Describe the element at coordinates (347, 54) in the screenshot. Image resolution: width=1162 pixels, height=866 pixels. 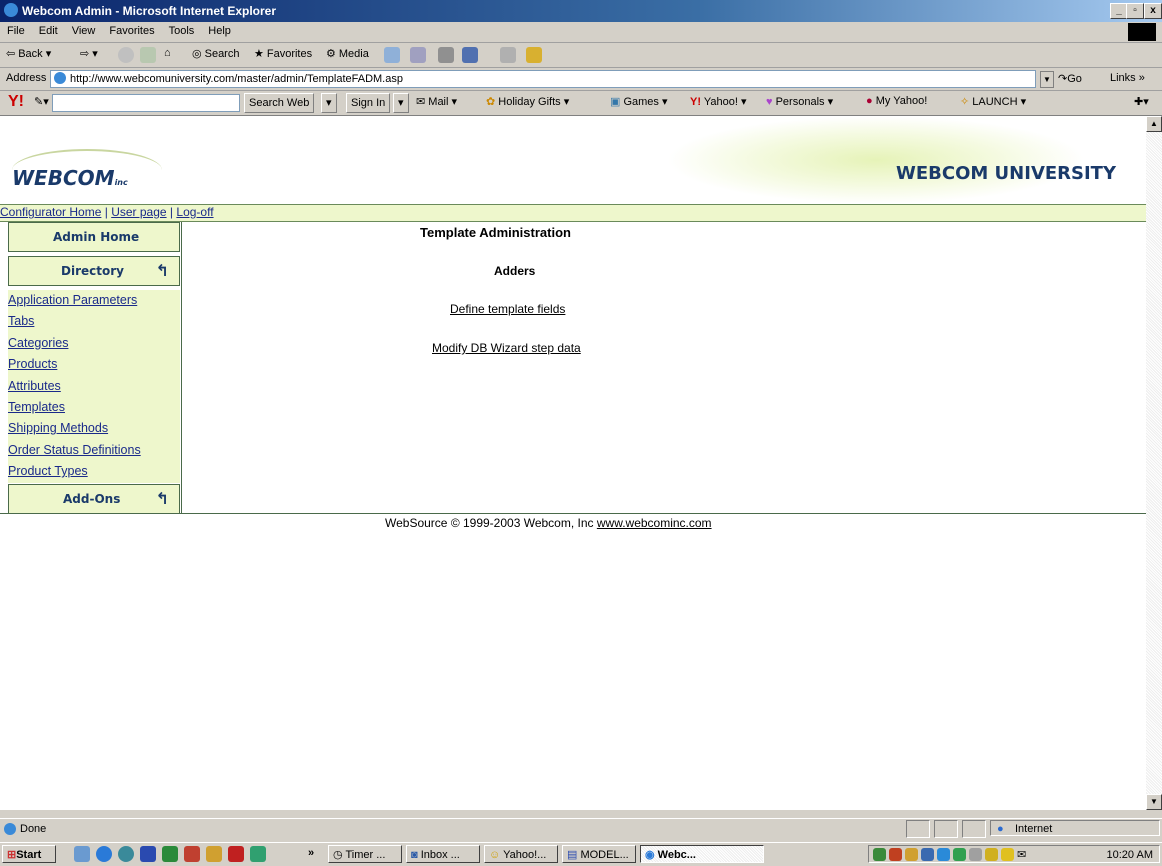
I see `media-button: ⚙ Media` at that location.